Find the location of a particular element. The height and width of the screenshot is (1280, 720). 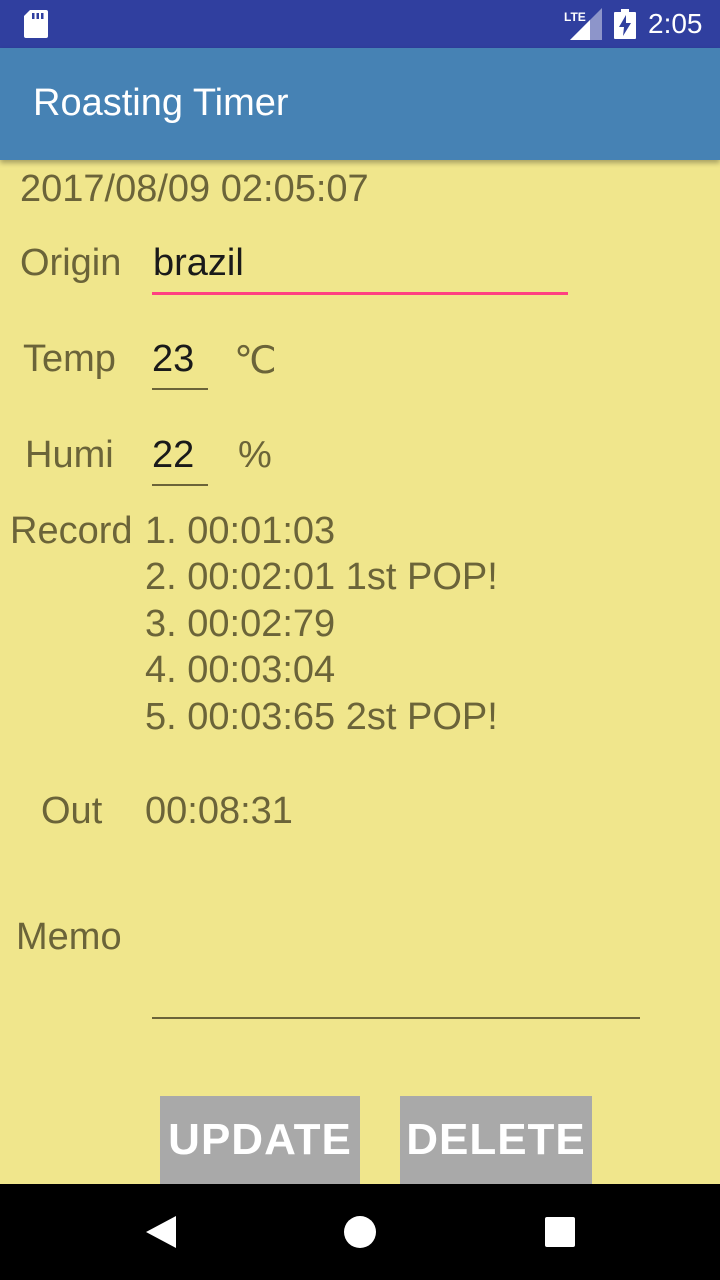

record-entry: 3. 00:02:79 is located at coordinates (240, 624).